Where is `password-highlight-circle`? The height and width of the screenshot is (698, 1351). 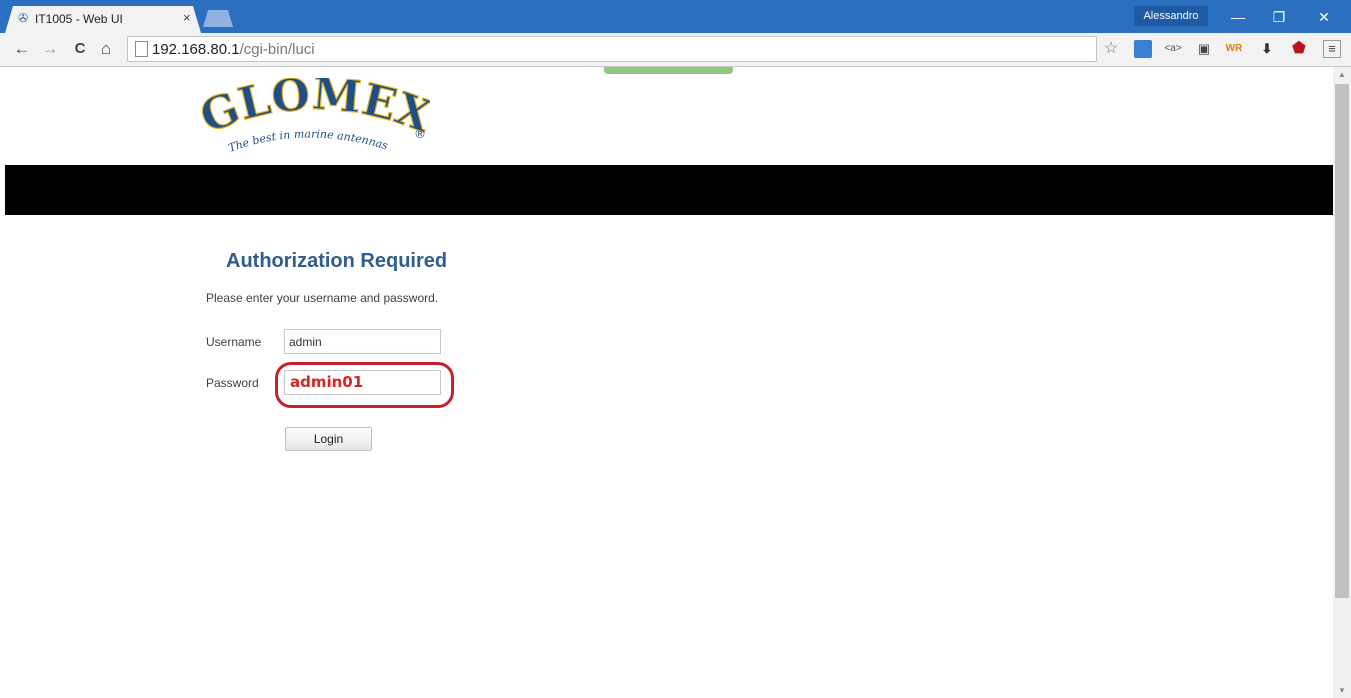
password-highlight-circle is located at coordinates (364, 385).